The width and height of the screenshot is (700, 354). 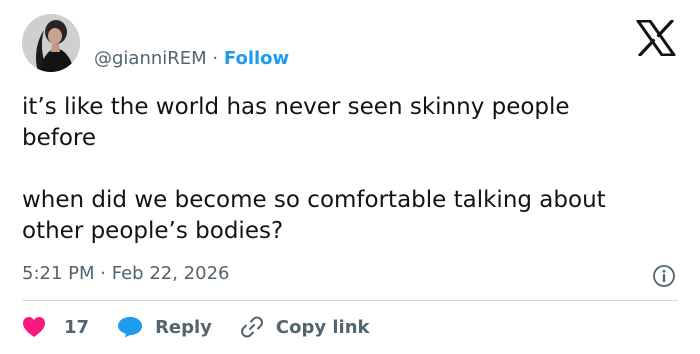 I want to click on profile-photo, so click(x=51, y=43).